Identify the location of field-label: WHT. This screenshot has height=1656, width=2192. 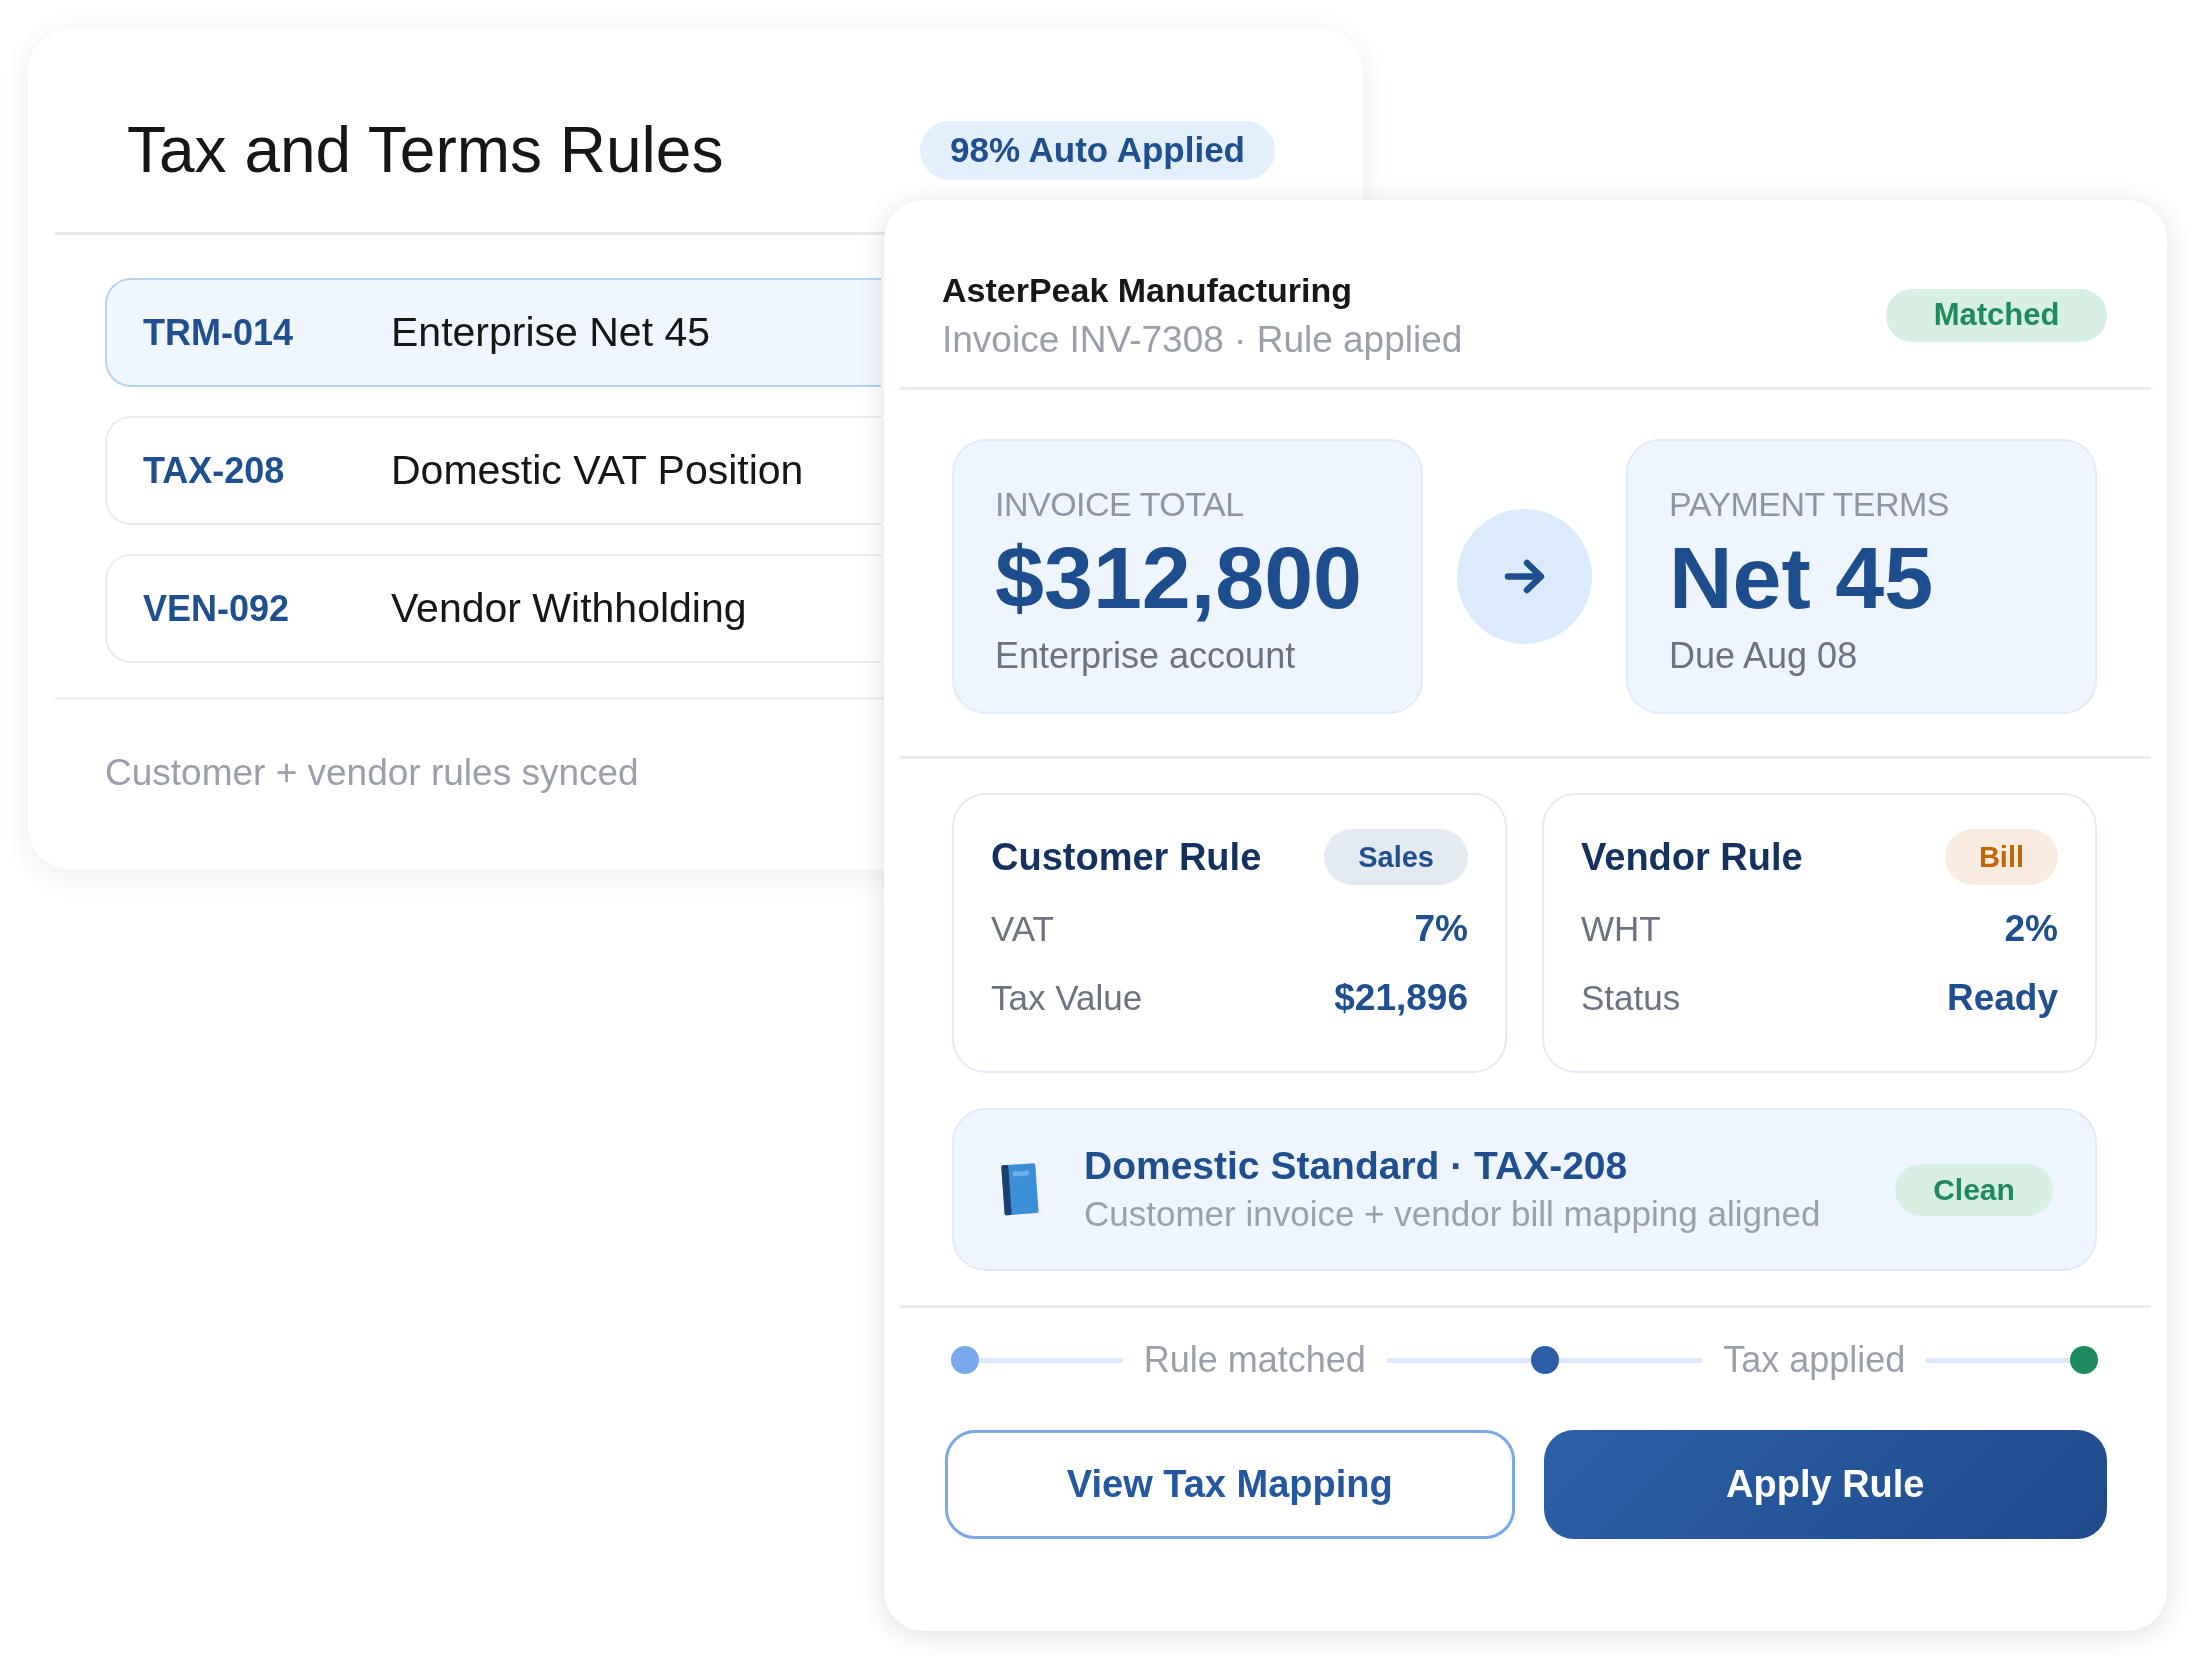
(1621, 929).